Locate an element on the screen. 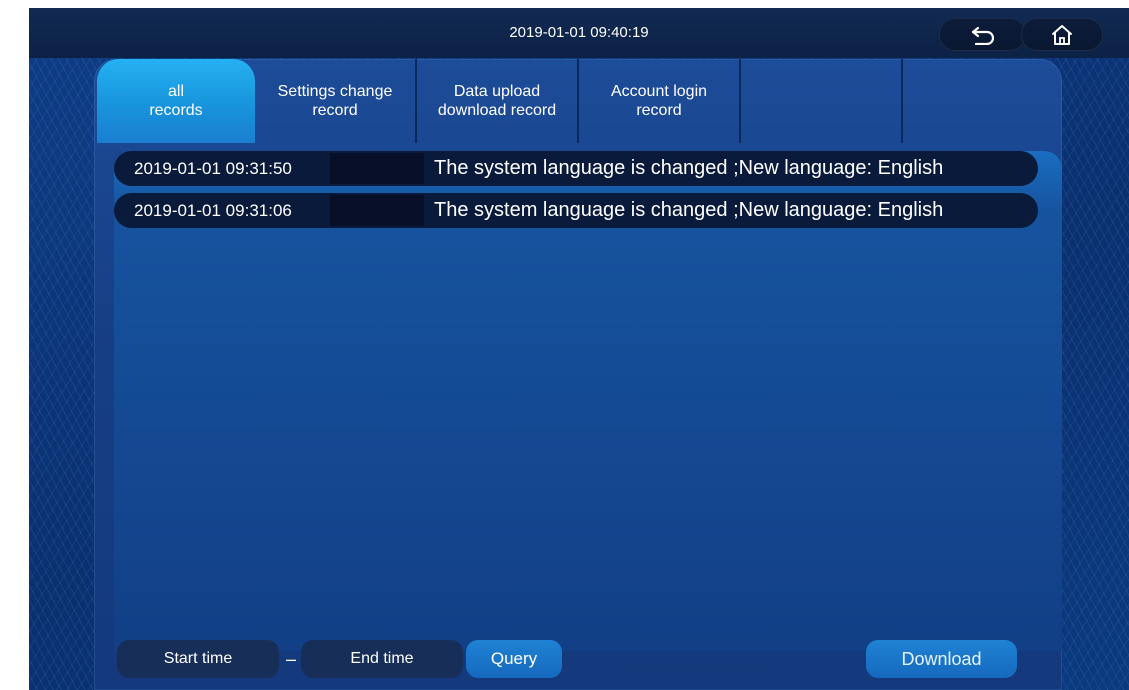 The width and height of the screenshot is (1129, 690). home-icon is located at coordinates (1062, 35).